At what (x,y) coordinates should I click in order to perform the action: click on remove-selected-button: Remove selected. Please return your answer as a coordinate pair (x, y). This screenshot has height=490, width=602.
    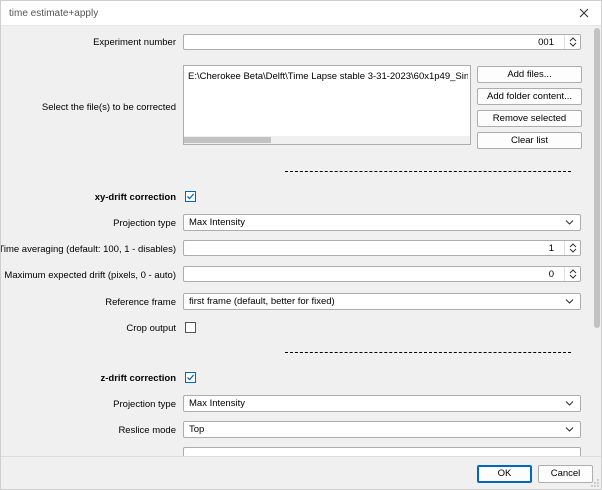
    Looking at the image, I should click on (529, 118).